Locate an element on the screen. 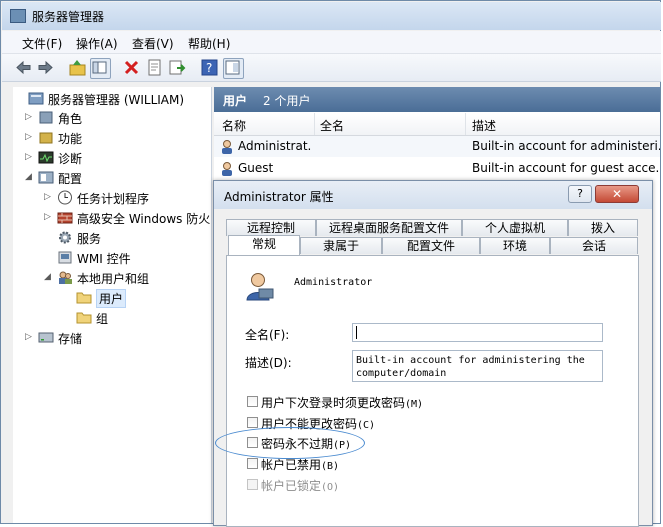 This screenshot has width=663, height=527. column-name: 名称 is located at coordinates (234, 125).